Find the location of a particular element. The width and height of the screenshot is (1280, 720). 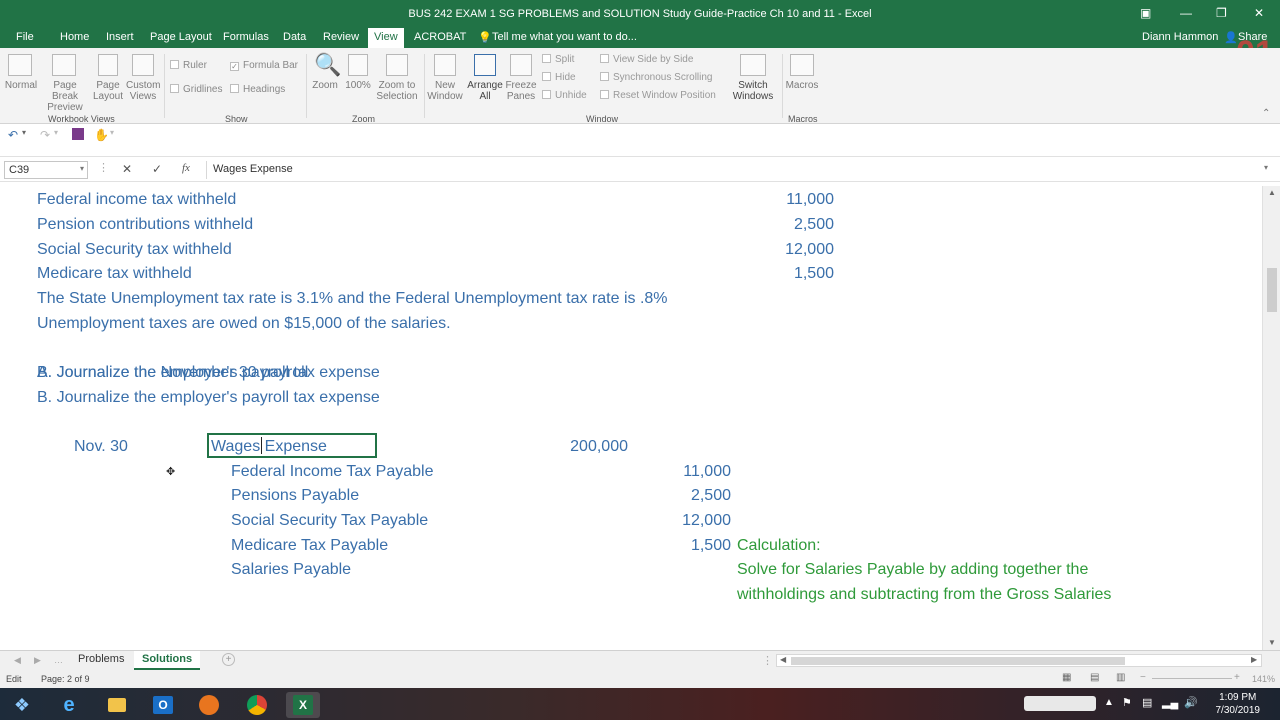

cell-credit-account: Social Security Tax Payable is located at coordinates (329, 521).